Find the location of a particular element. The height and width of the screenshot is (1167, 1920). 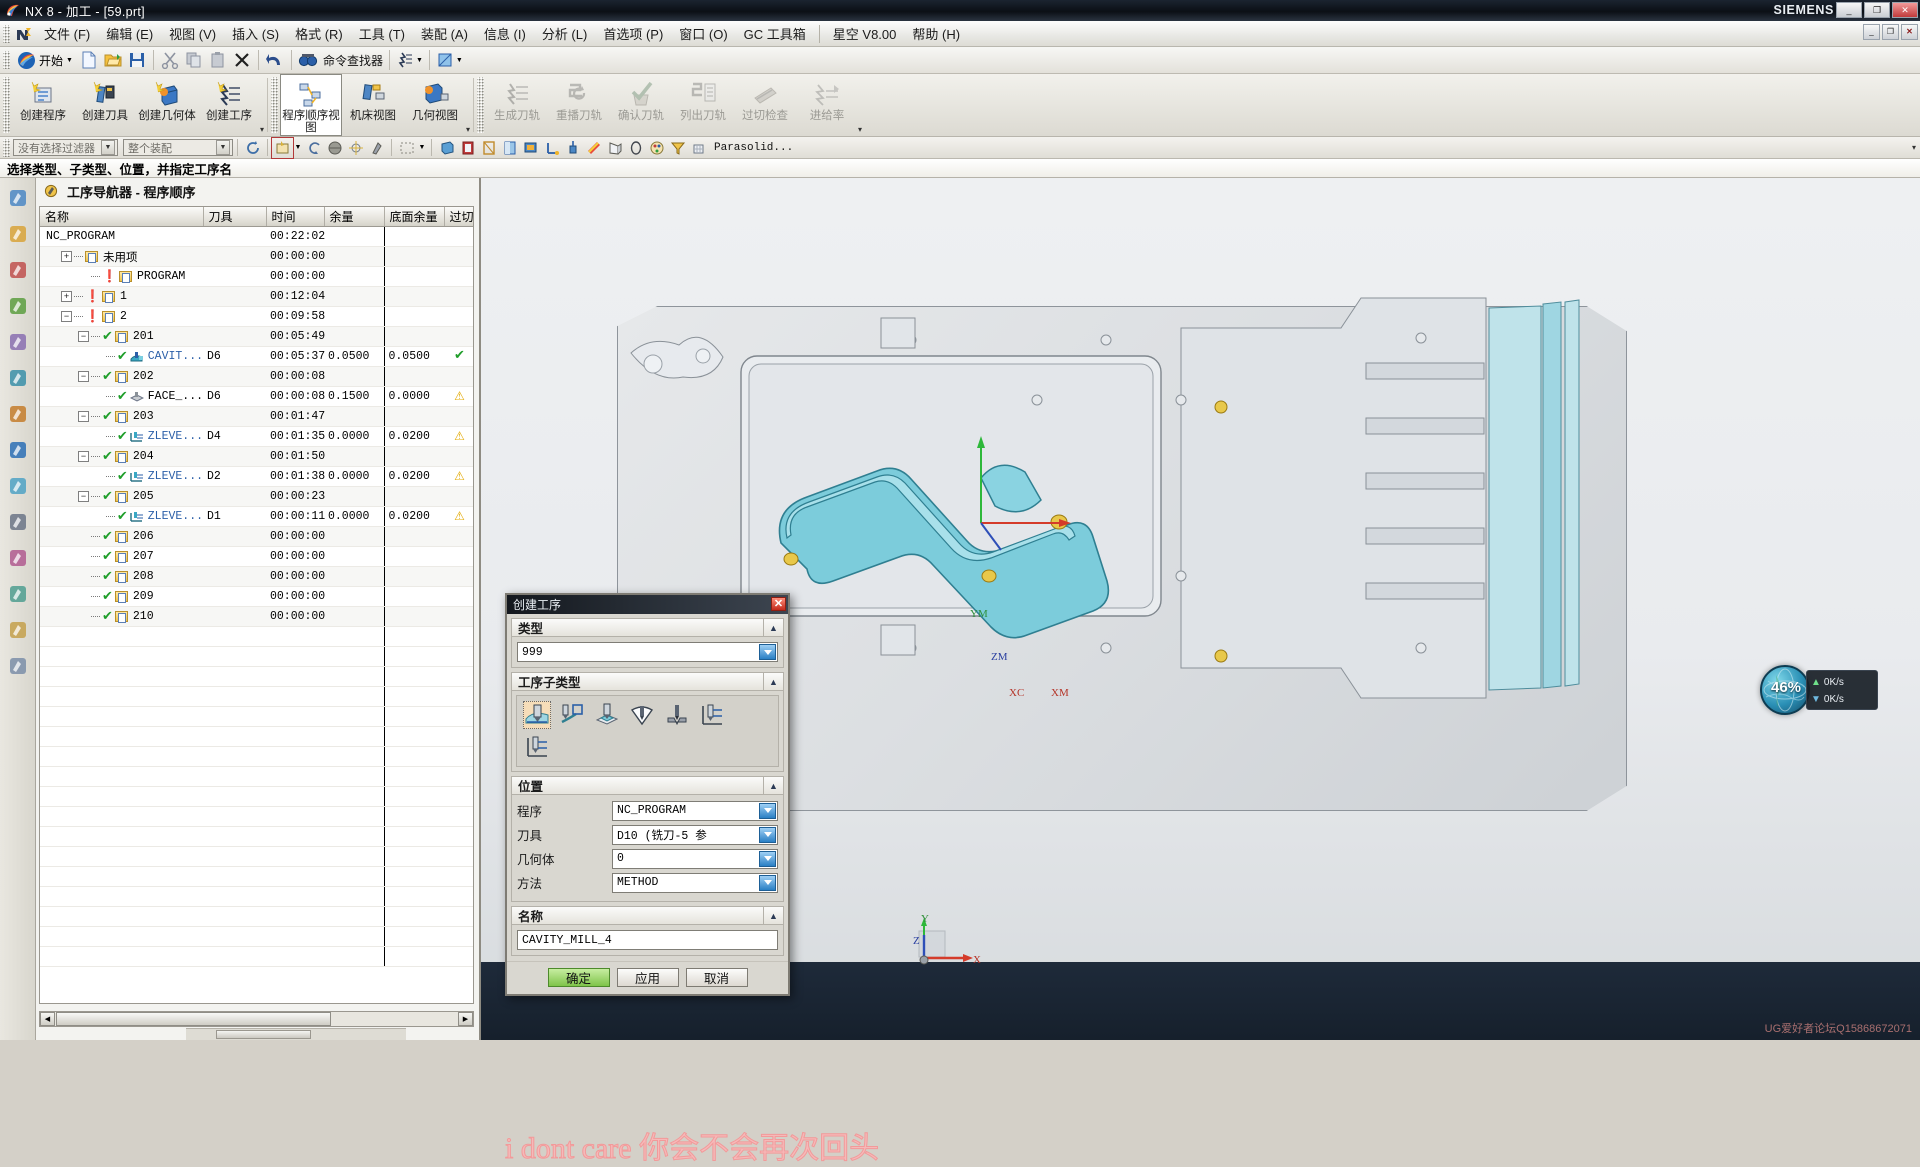

tree-row: ✔ 210 00:00:00 is located at coordinates (256, 616).